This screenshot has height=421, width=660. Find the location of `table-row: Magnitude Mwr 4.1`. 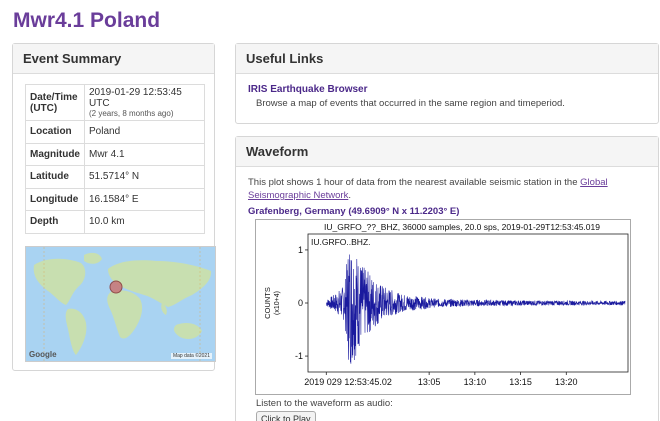

table-row: Magnitude Mwr 4.1 is located at coordinates (115, 154).